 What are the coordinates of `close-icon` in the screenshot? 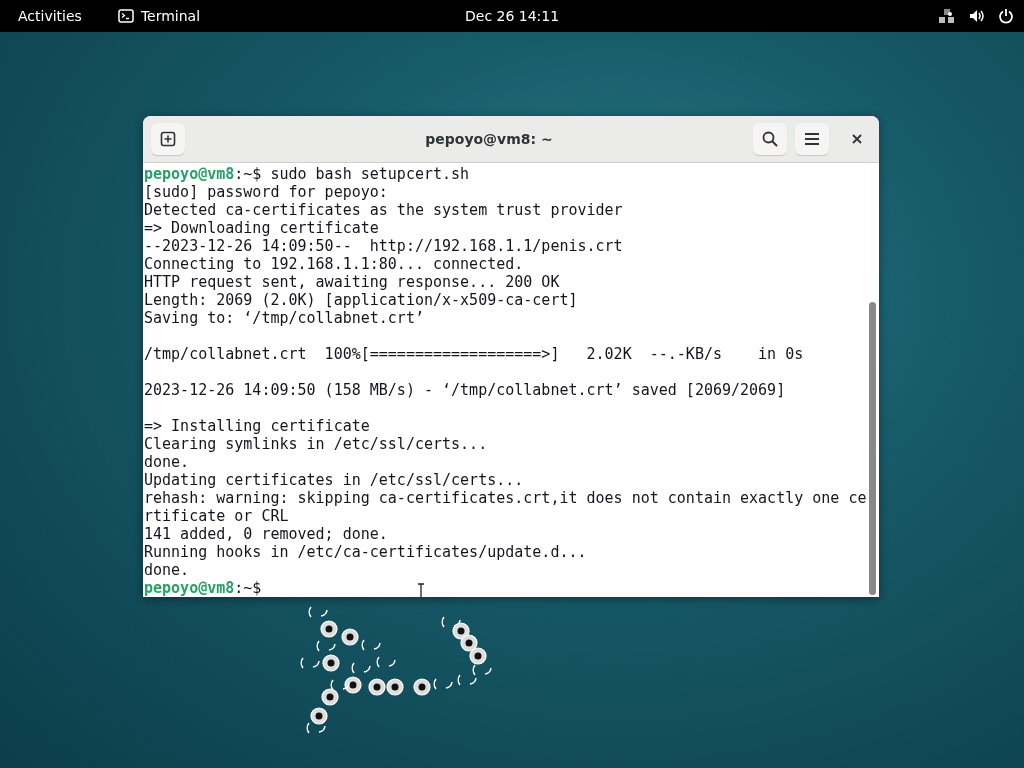 It's located at (857, 139).